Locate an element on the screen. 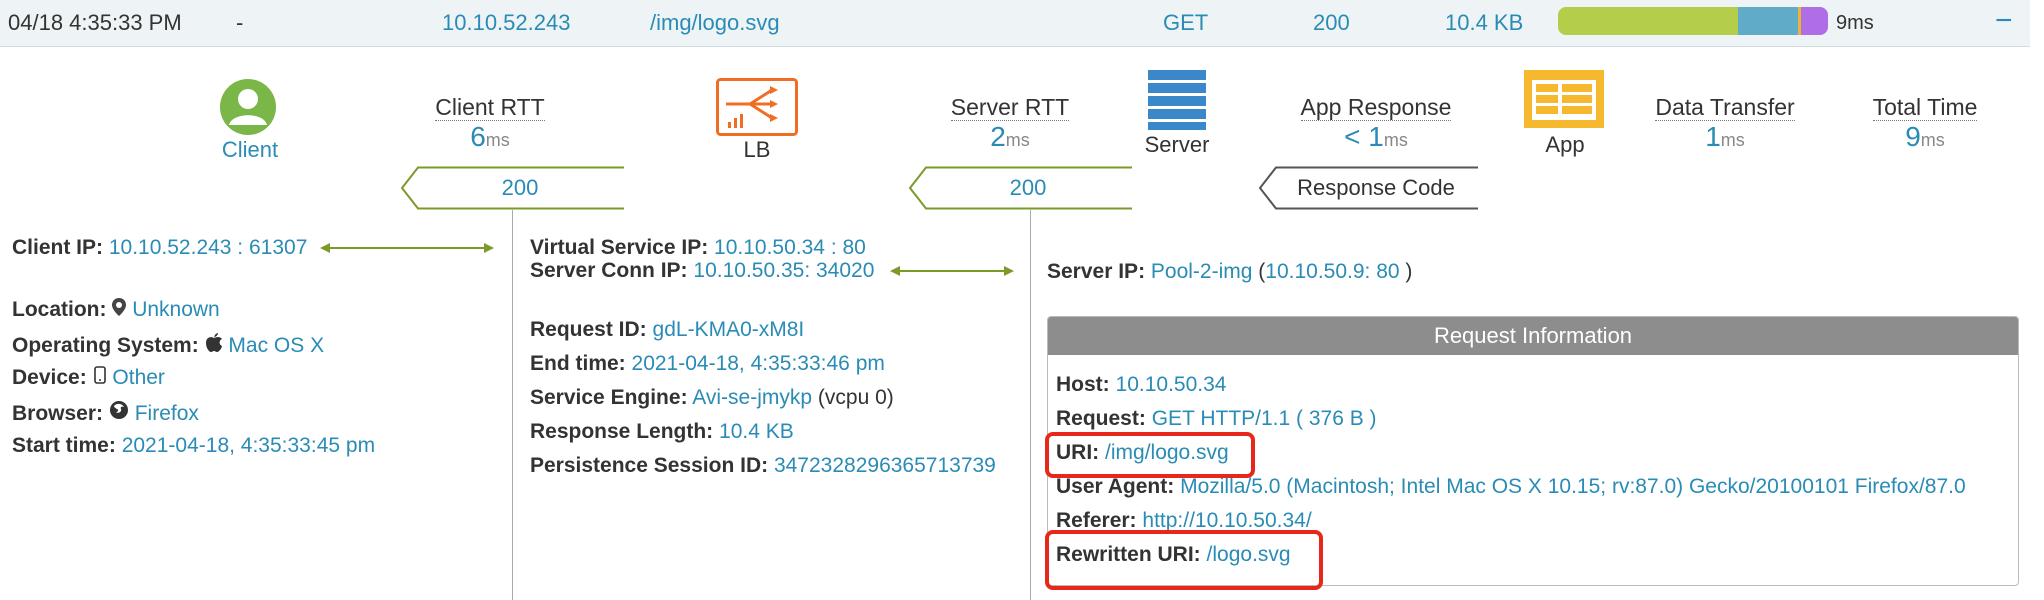 This screenshot has width=2044, height=600. log-total-time: 9ms is located at coordinates (1855, 23).